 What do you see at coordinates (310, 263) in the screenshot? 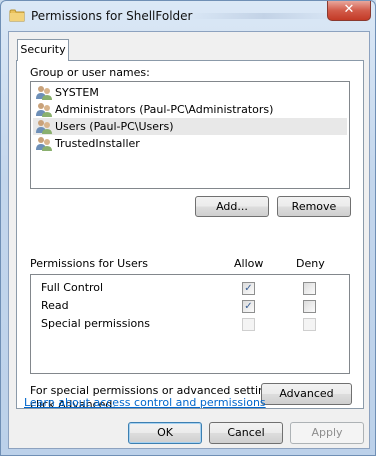
I see `deny-column-header: Deny` at bounding box center [310, 263].